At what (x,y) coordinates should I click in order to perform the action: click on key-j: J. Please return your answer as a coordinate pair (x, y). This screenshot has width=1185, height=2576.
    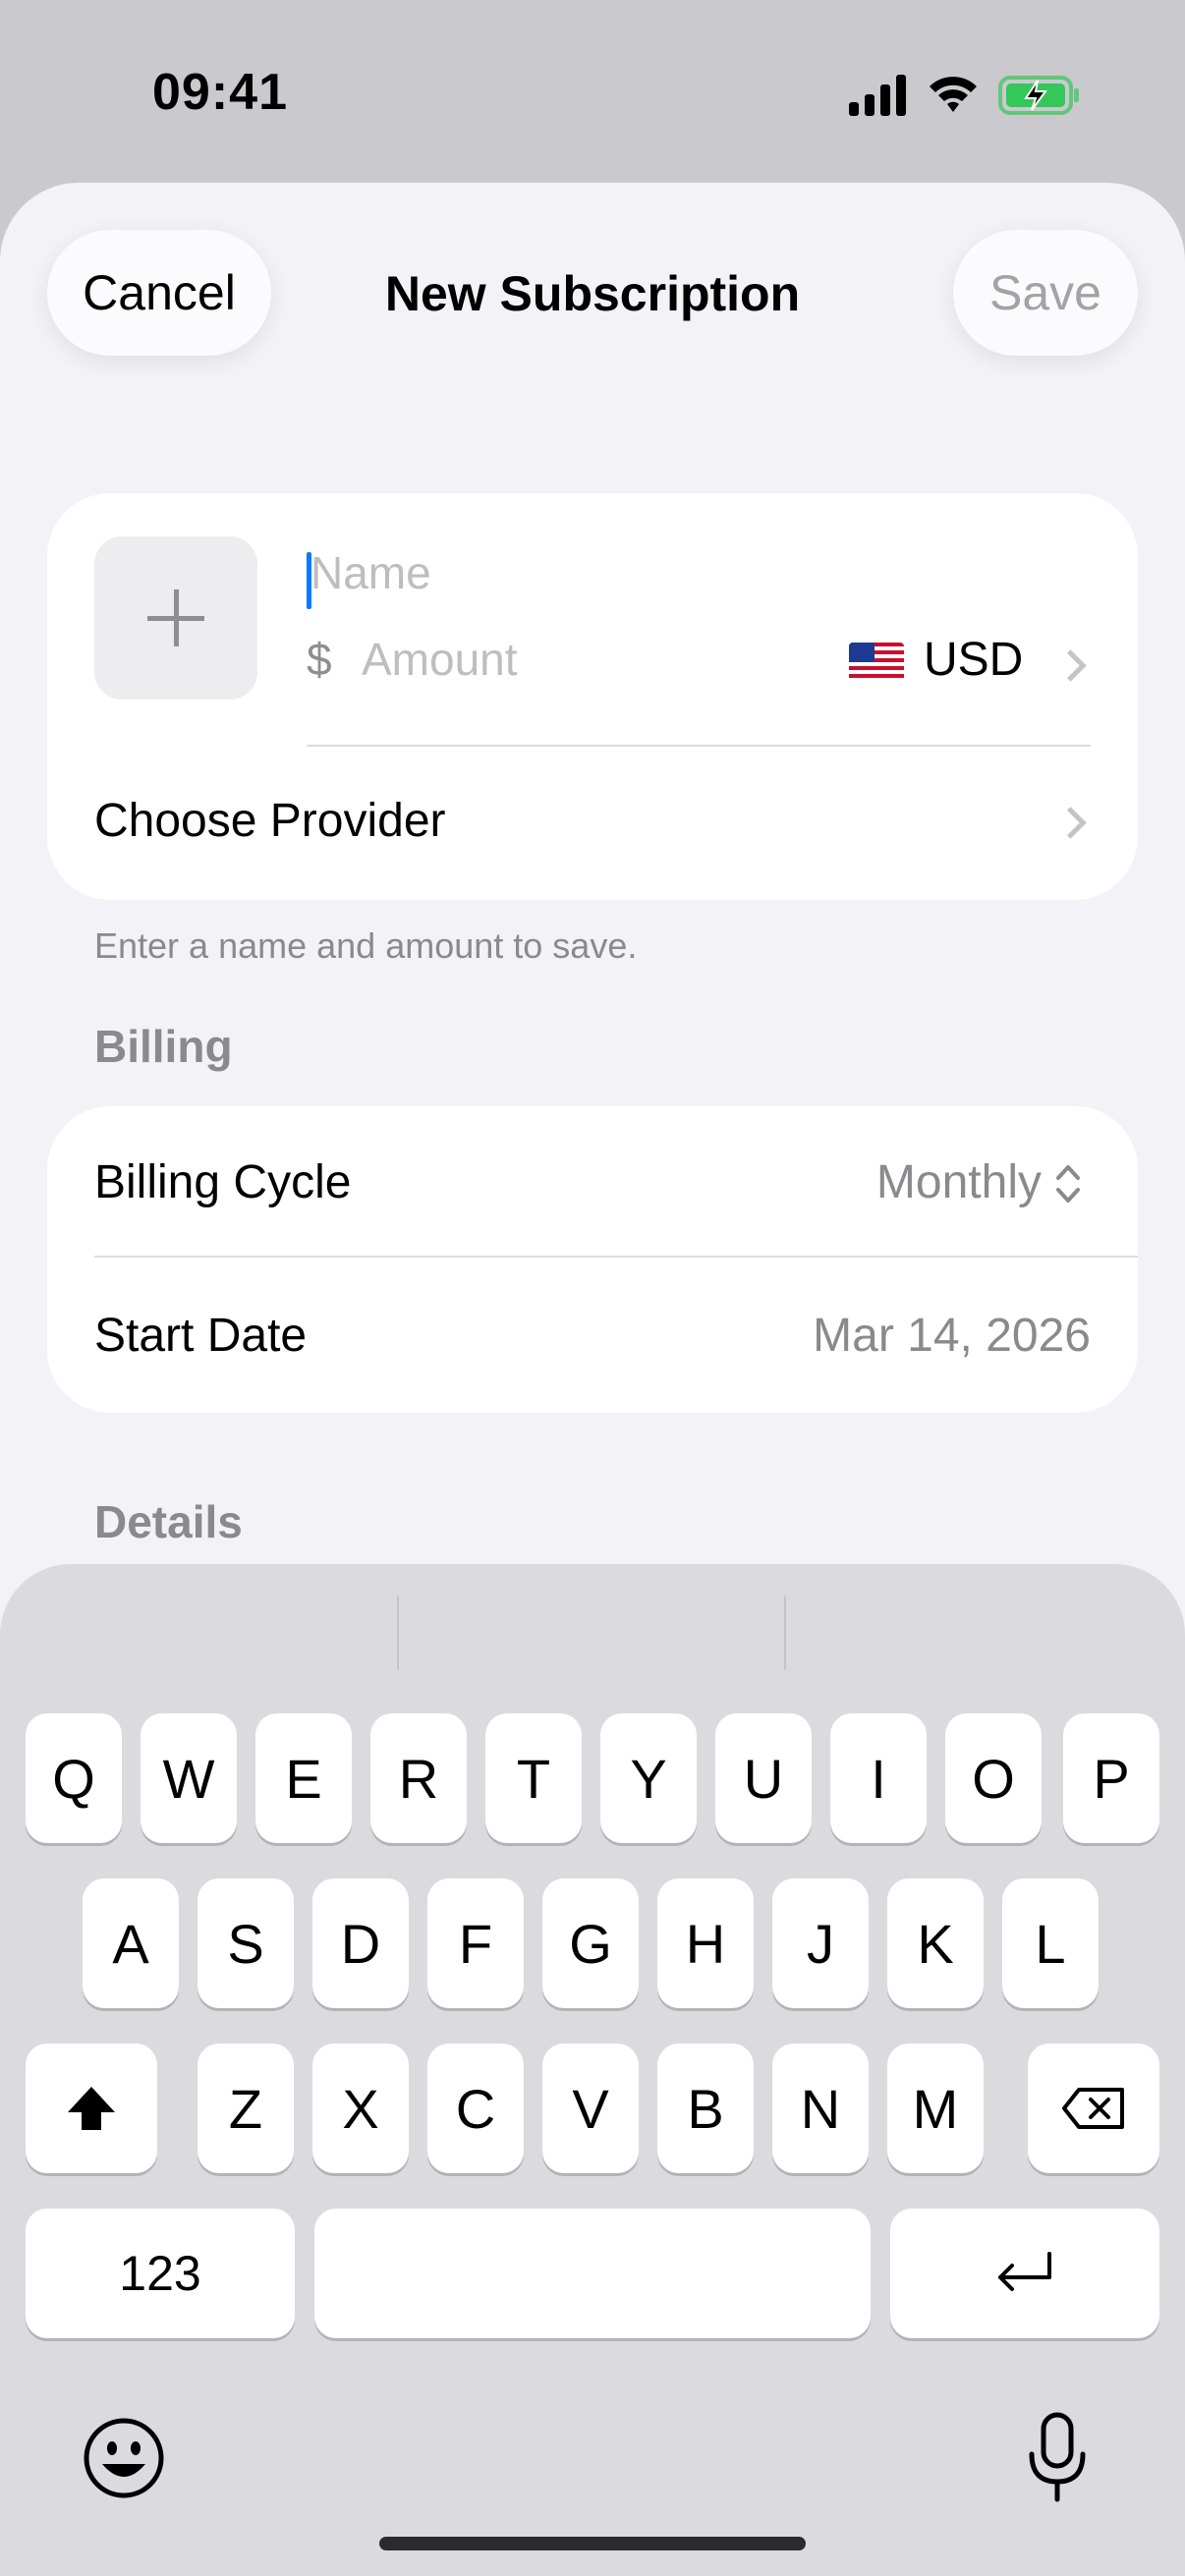
    Looking at the image, I should click on (821, 1943).